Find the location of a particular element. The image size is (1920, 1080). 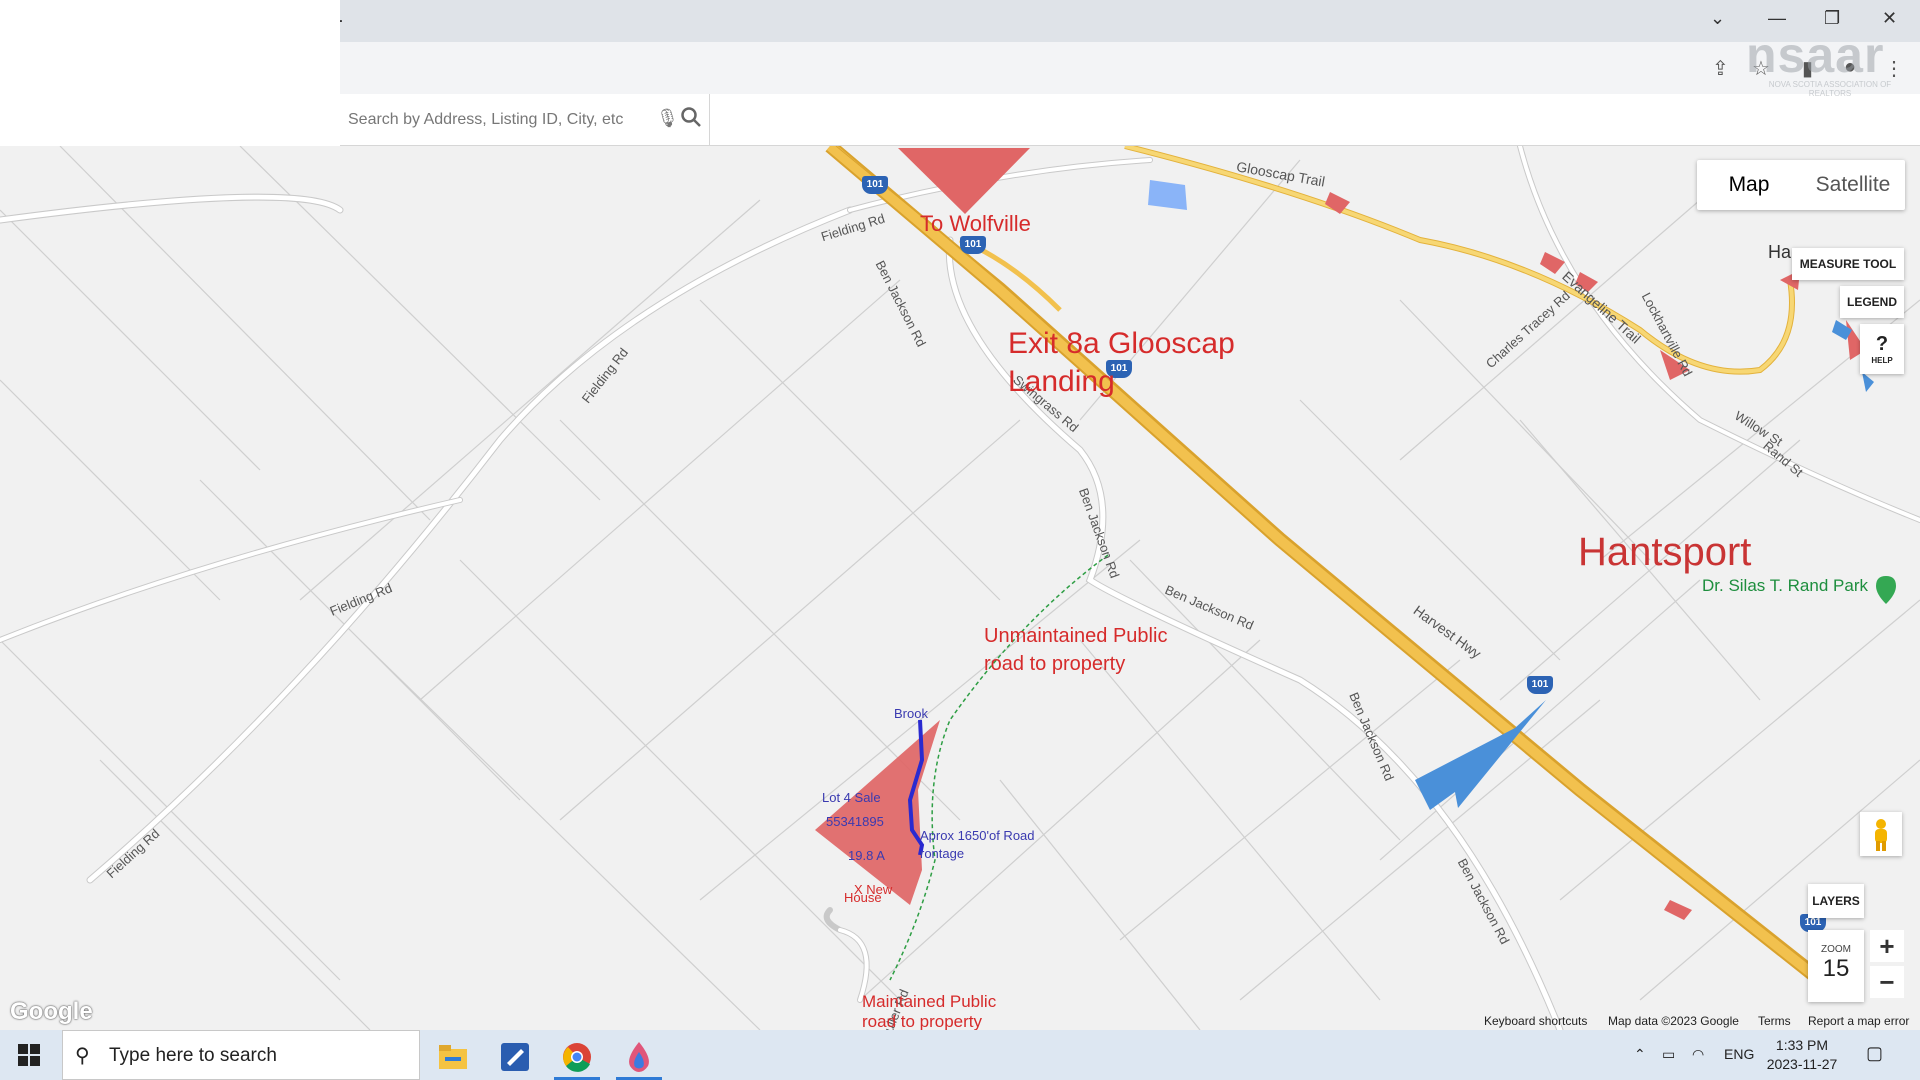

legend-button: LEGEND is located at coordinates (1872, 302).